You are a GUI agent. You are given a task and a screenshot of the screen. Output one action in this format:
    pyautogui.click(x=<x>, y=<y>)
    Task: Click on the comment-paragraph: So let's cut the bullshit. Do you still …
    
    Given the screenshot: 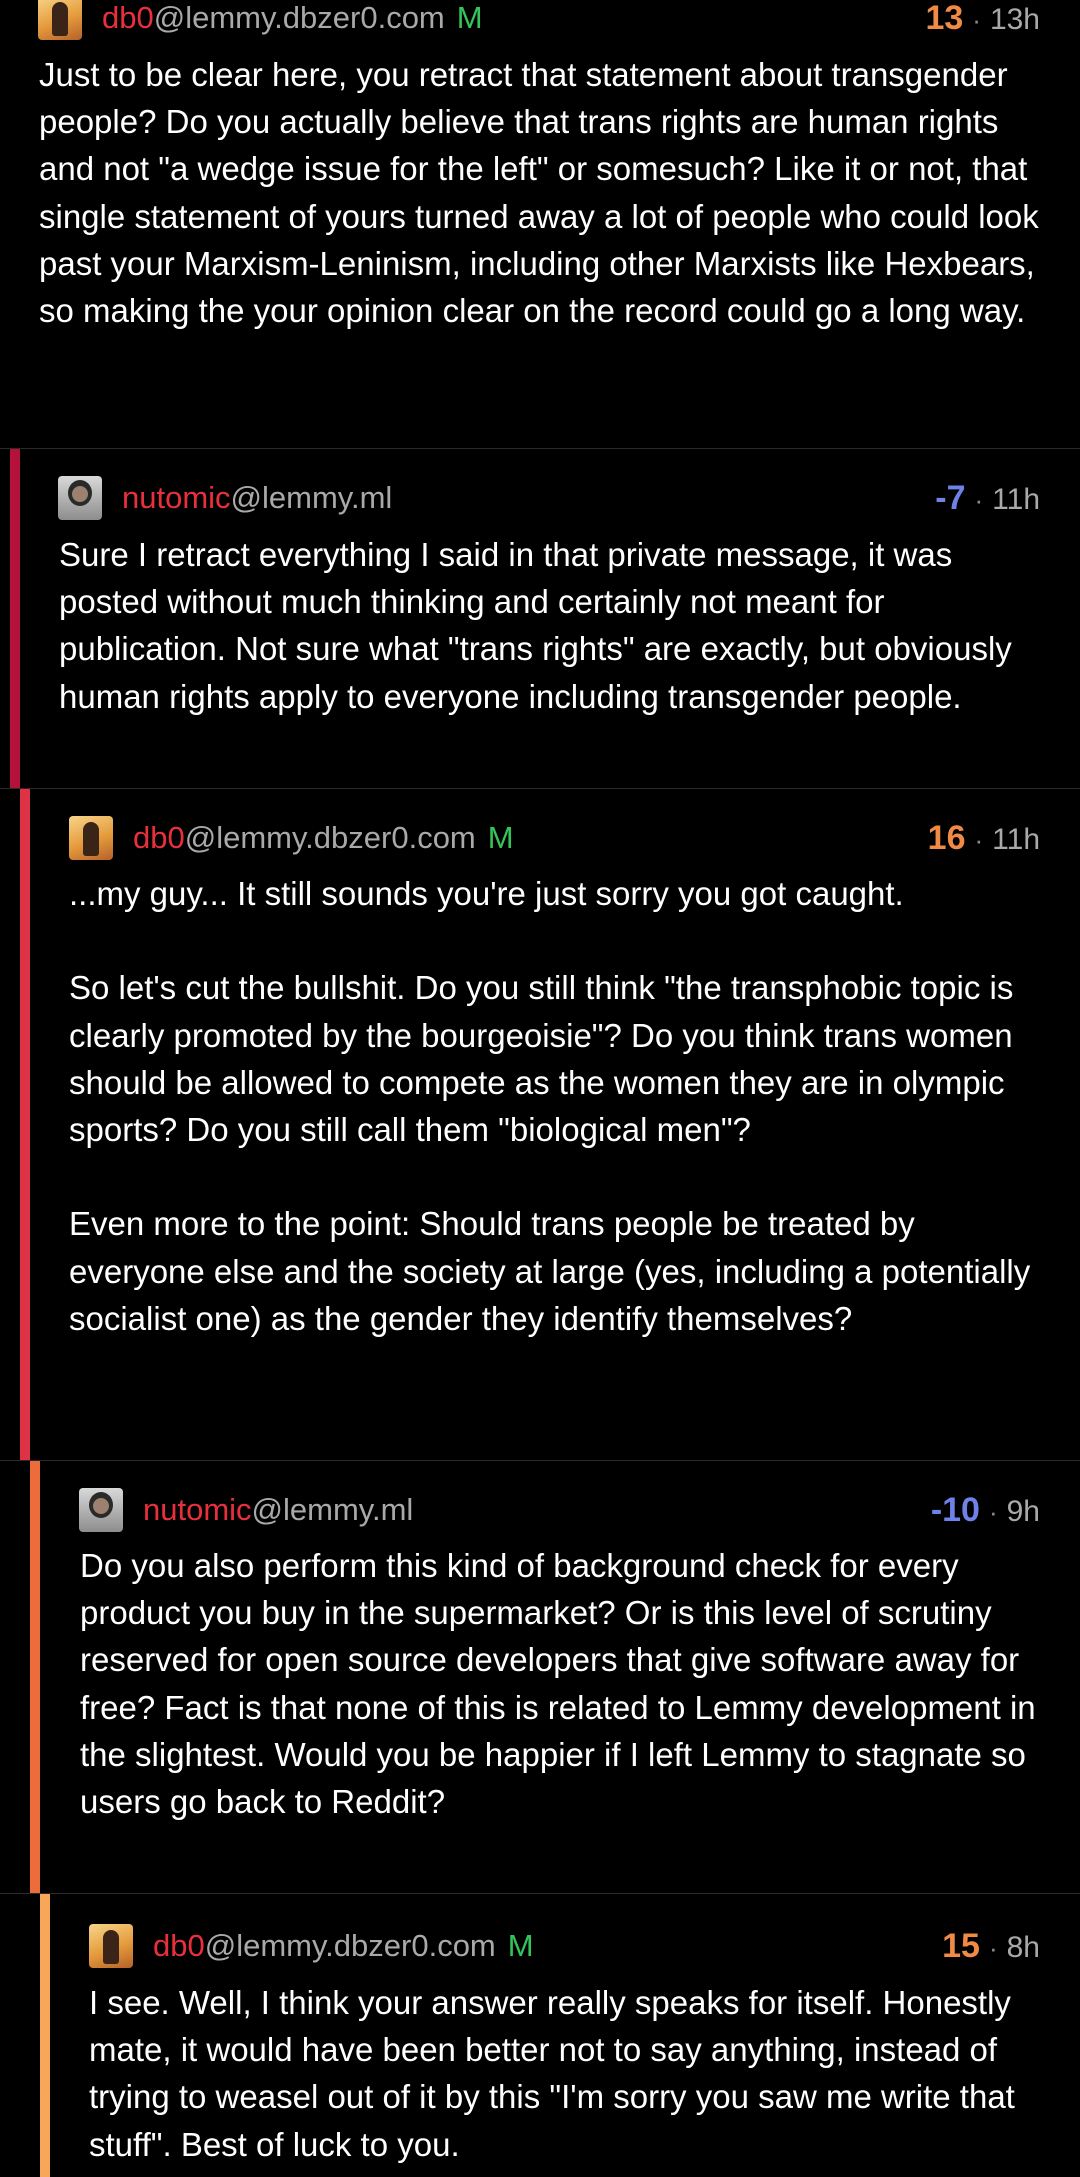 What is the action you would take?
    pyautogui.click(x=541, y=1058)
    